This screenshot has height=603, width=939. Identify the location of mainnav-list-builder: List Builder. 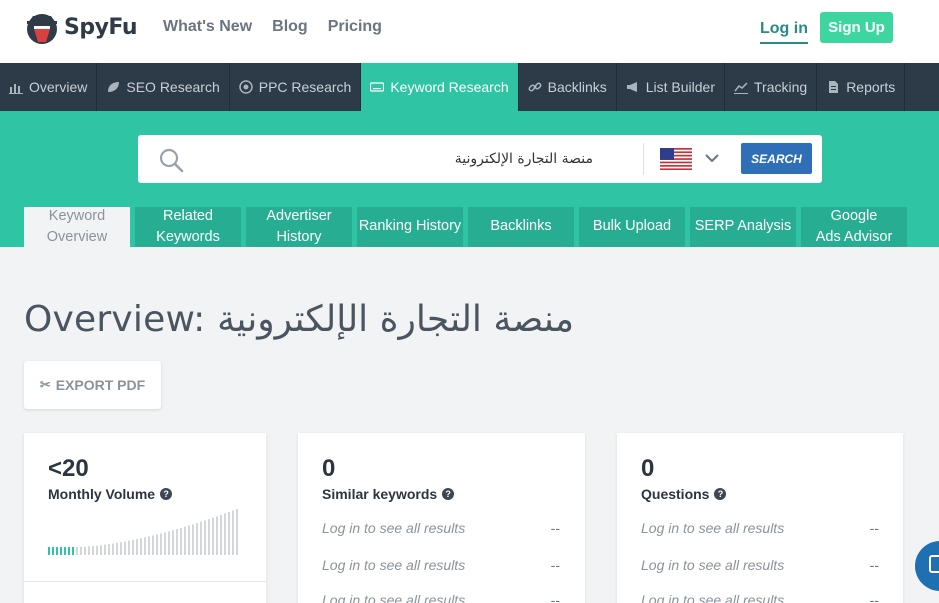
(671, 87).